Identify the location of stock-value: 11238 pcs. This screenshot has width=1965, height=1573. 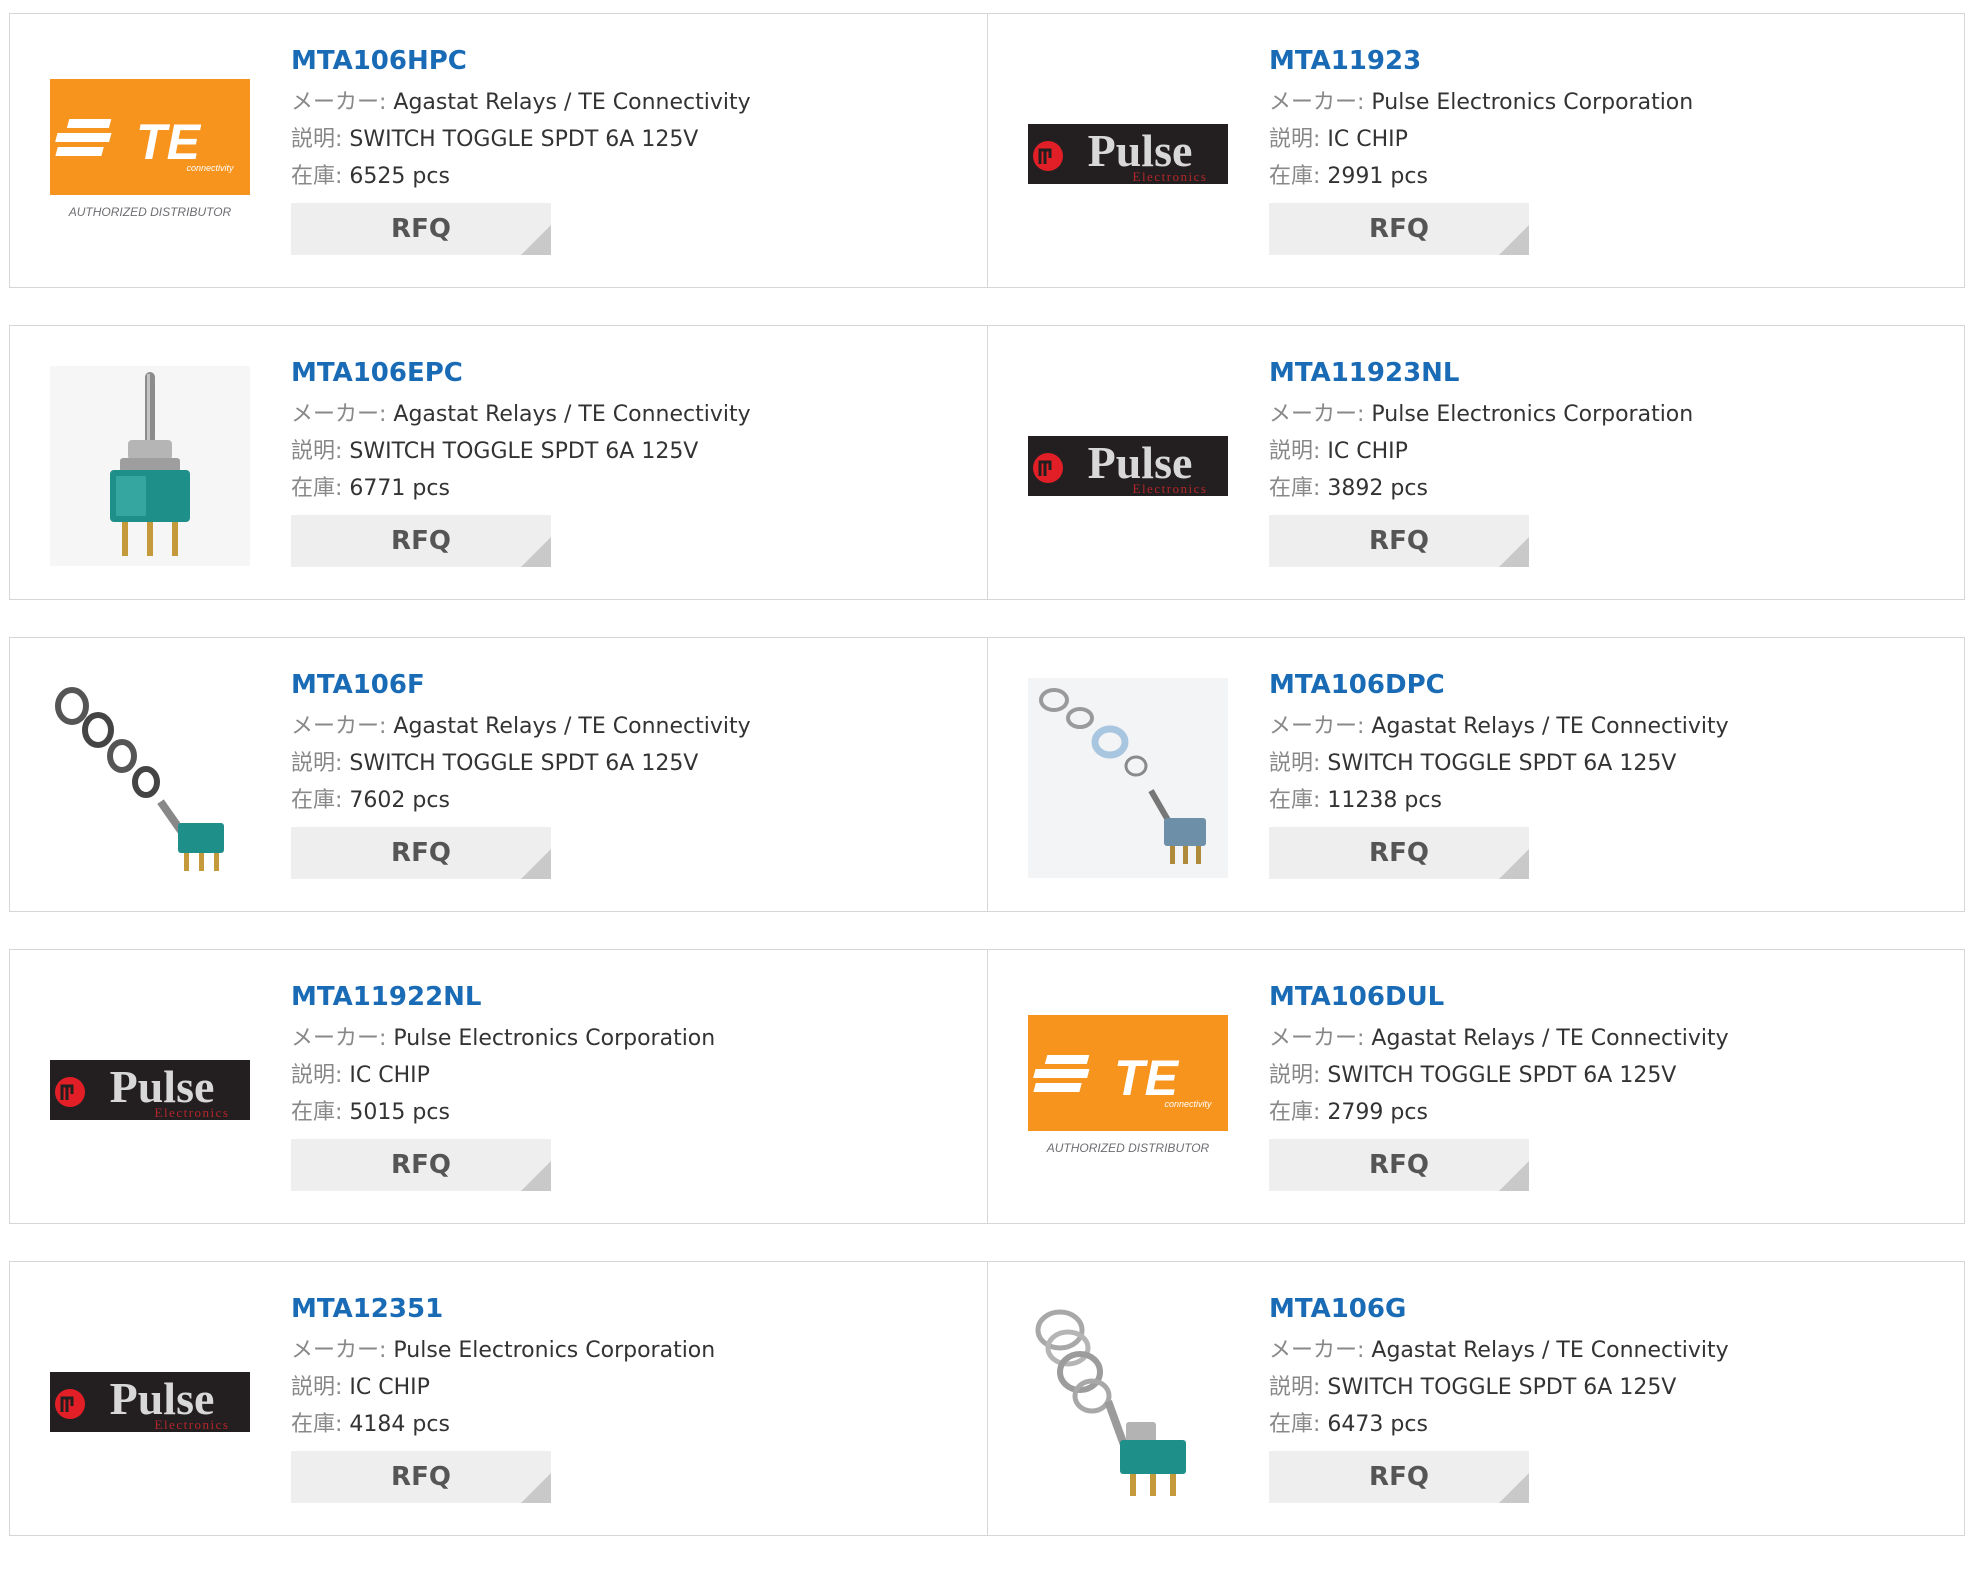
(1384, 800).